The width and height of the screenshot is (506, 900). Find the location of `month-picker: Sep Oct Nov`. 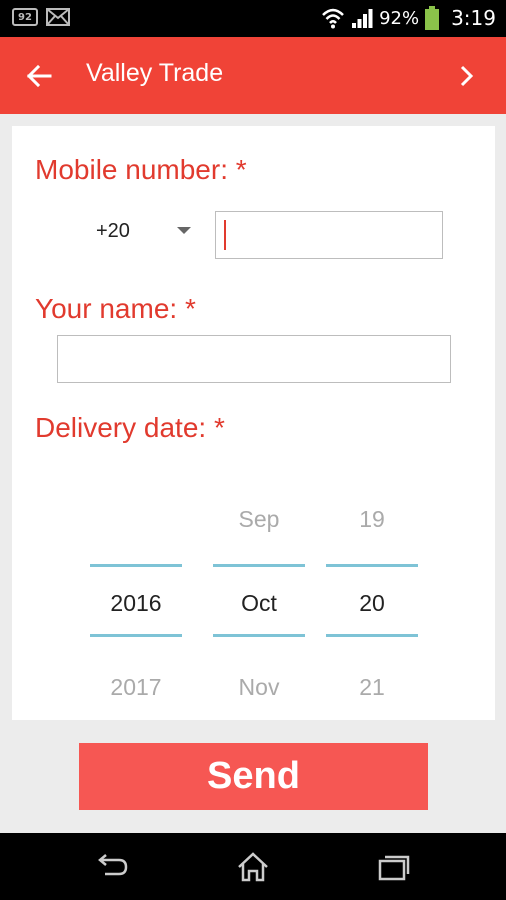

month-picker: Sep Oct Nov is located at coordinates (259, 598).